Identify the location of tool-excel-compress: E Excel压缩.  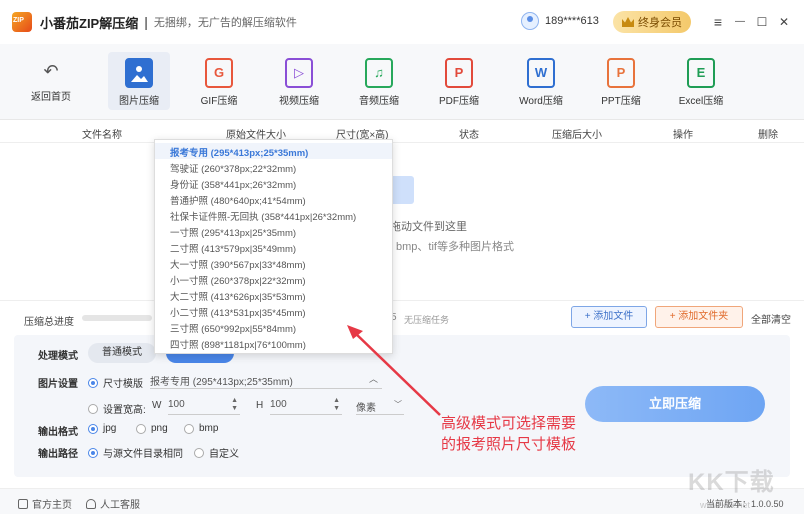
(701, 81).